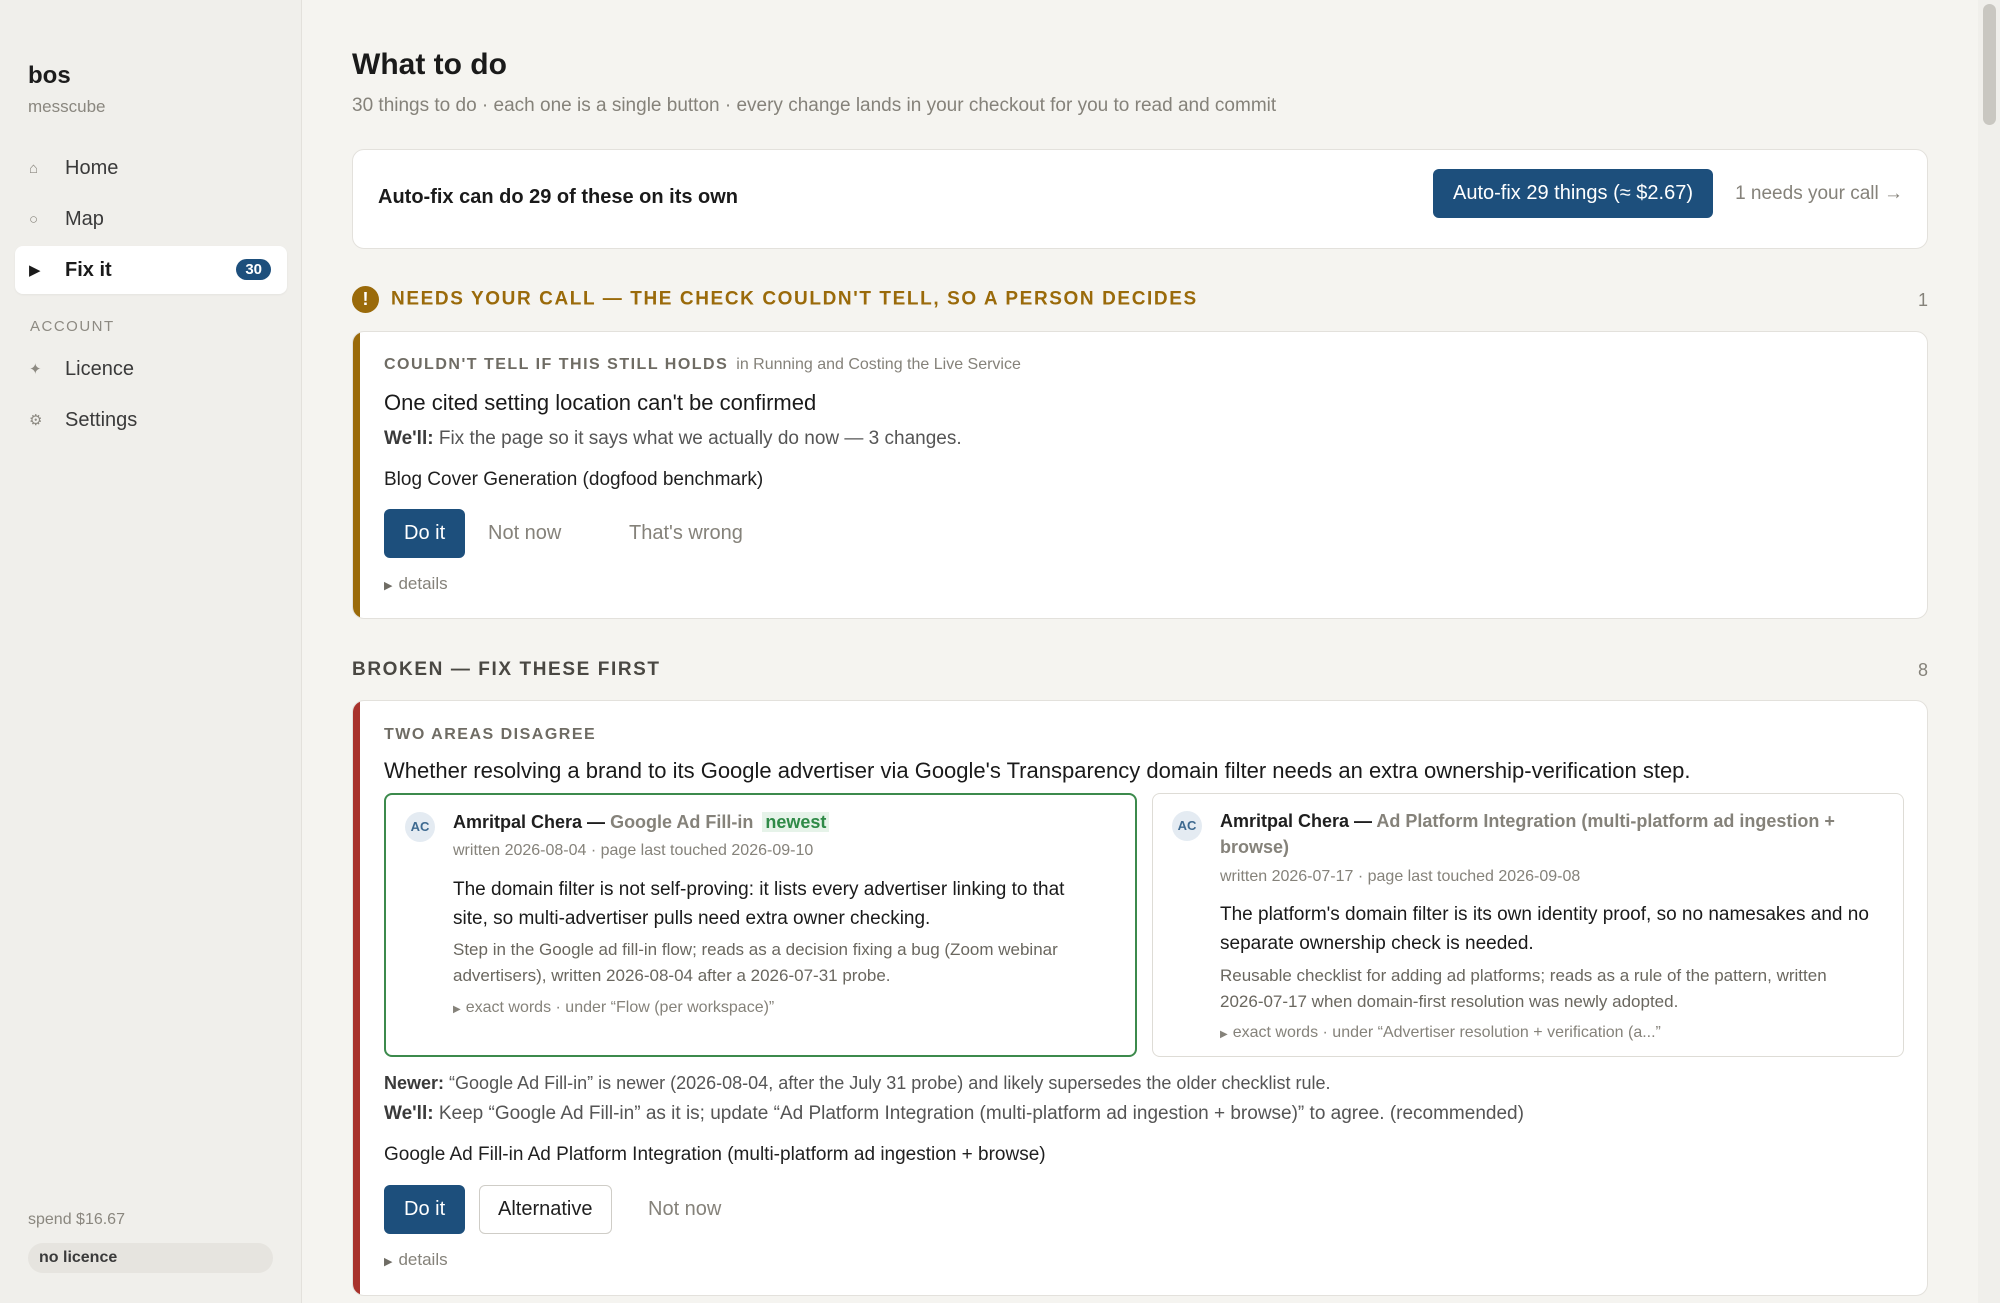 This screenshot has width=2000, height=1303. Describe the element at coordinates (76, 1219) in the screenshot. I see `spend-total: spend $16.67` at that location.